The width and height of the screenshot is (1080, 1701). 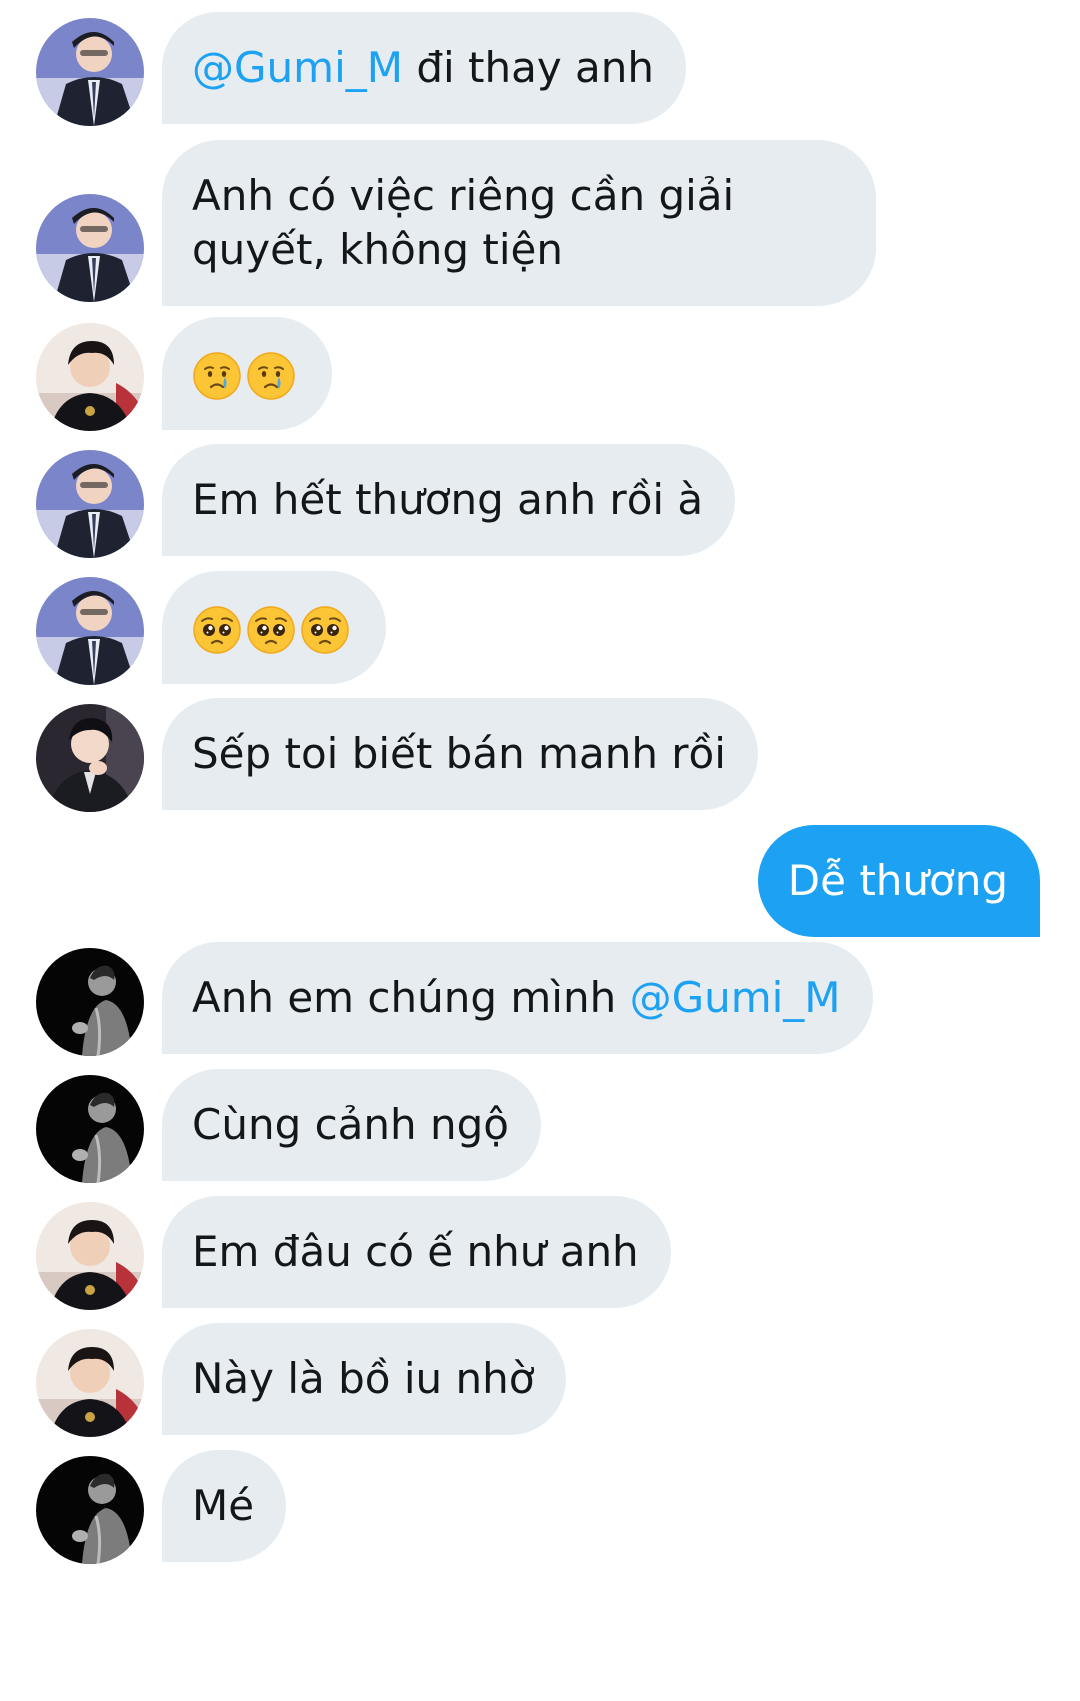 I want to click on message-bubble: Này là bồ iu nhờ, so click(x=364, y=1379).